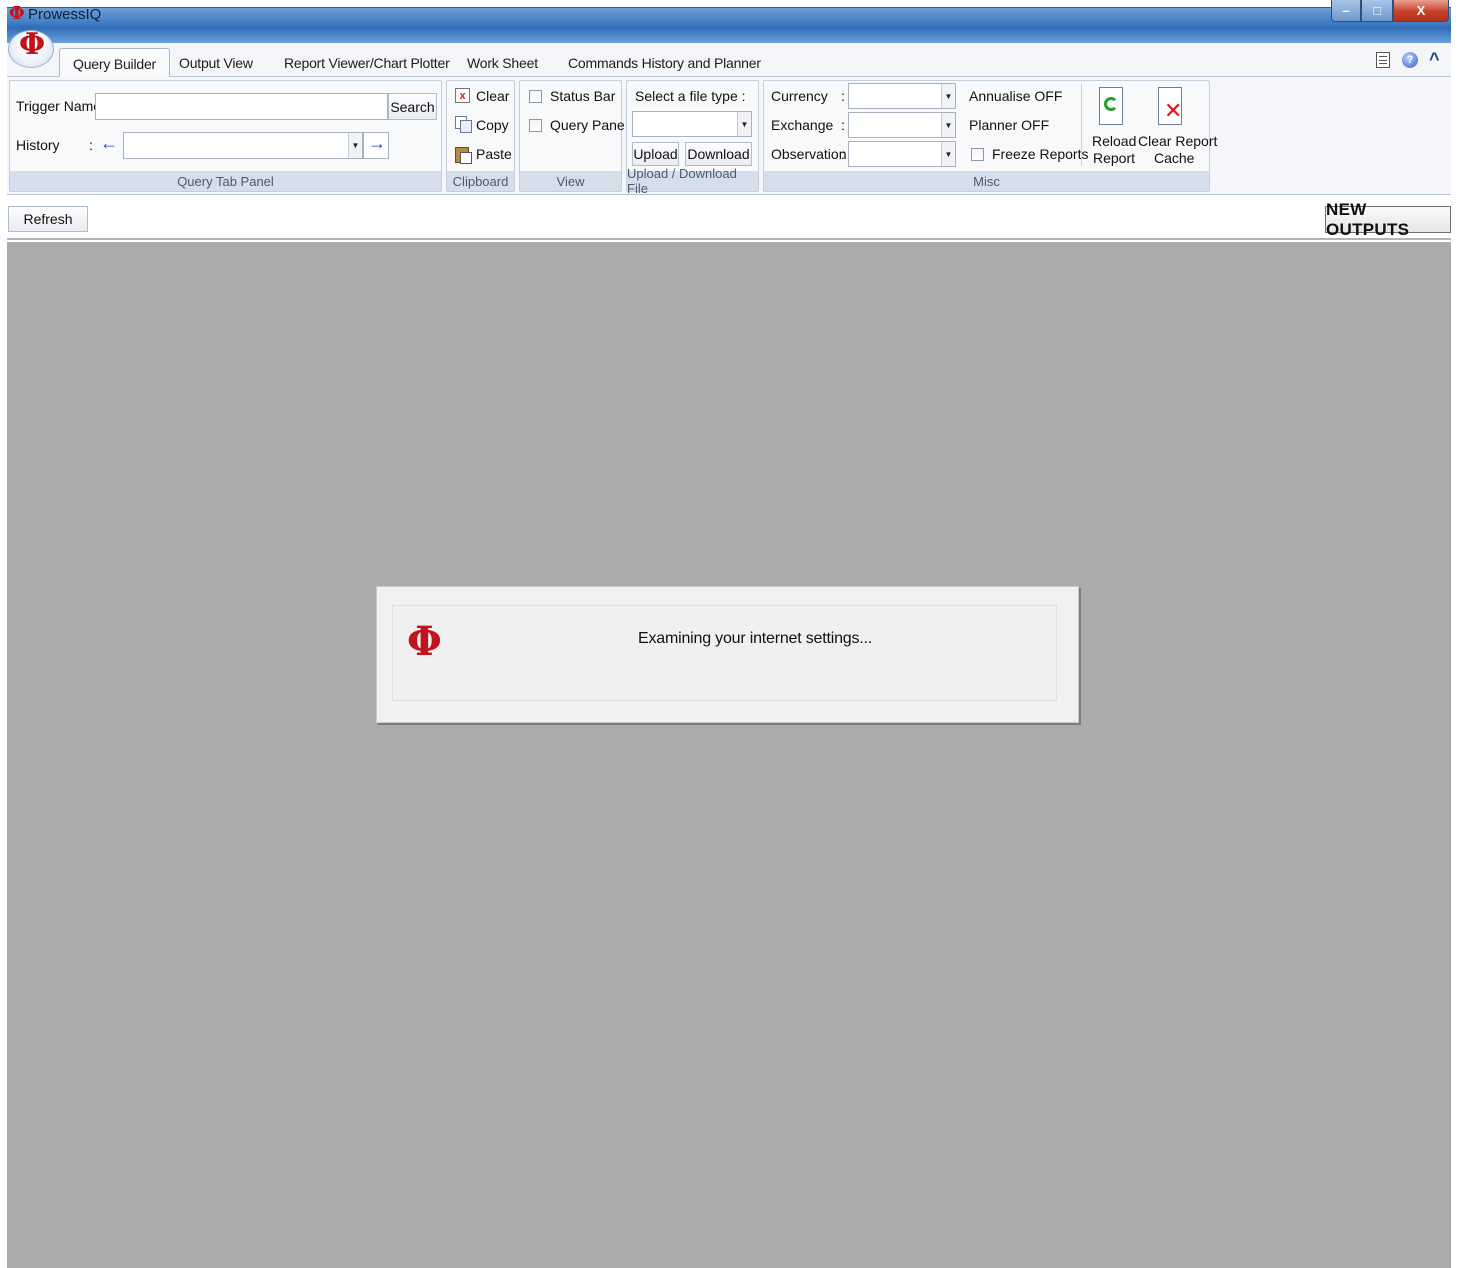  I want to click on maximize-icon: □, so click(1377, 10).